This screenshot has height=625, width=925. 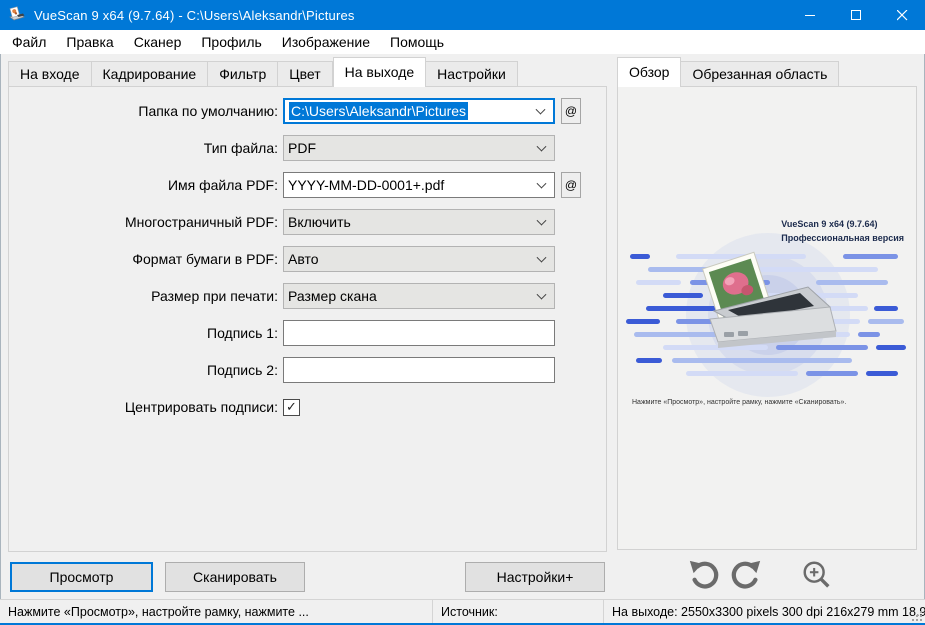 I want to click on default-folder-label: Папка по умолчанию:, so click(x=208, y=111).